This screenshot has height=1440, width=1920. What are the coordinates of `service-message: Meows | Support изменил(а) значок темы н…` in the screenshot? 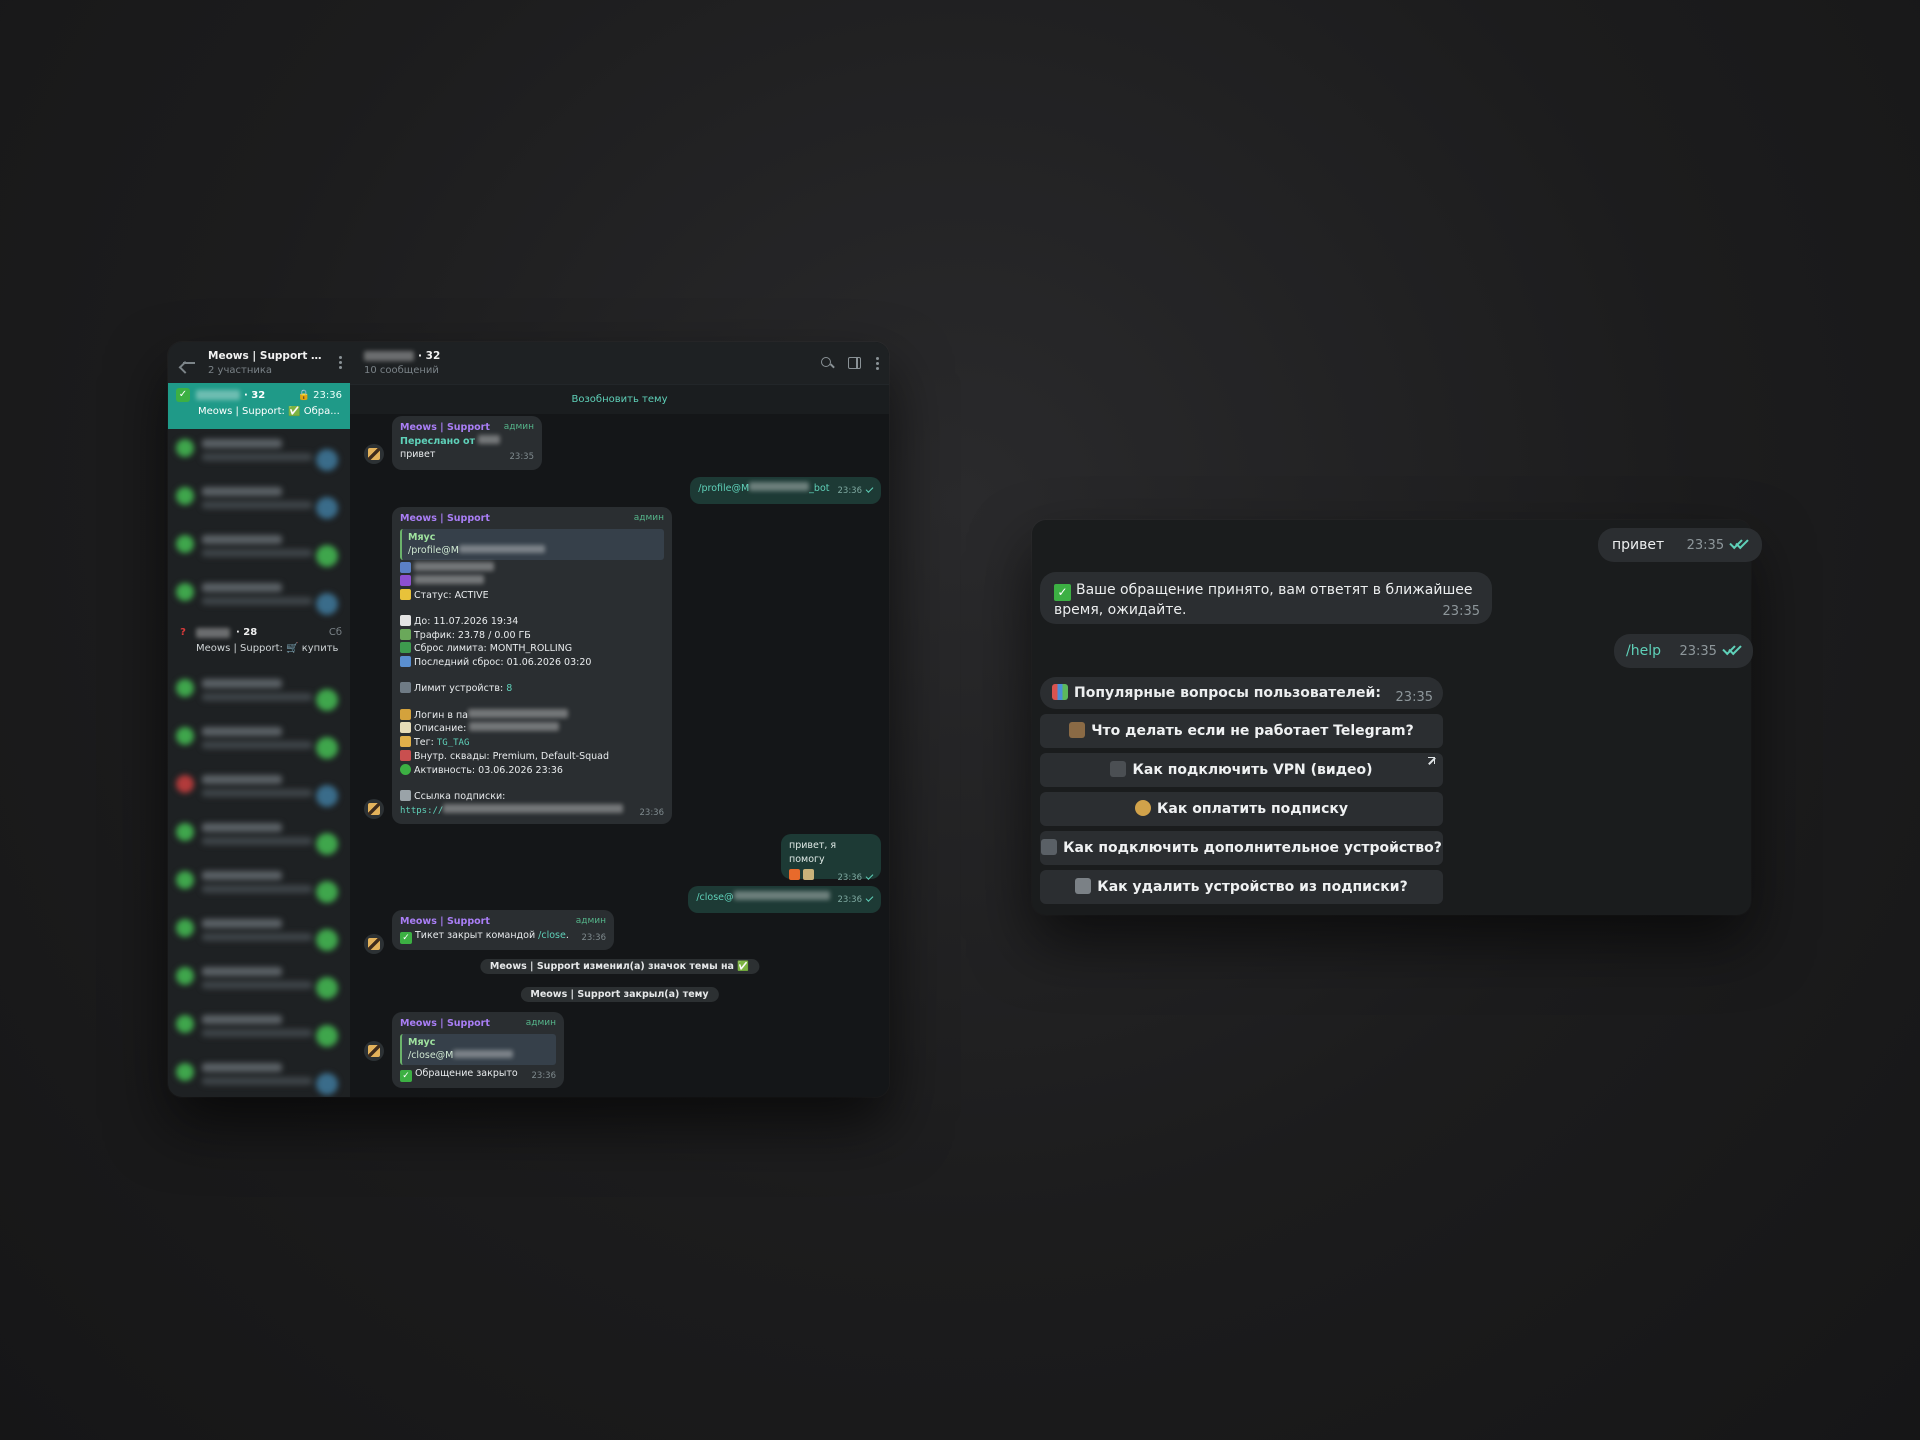 It's located at (619, 966).